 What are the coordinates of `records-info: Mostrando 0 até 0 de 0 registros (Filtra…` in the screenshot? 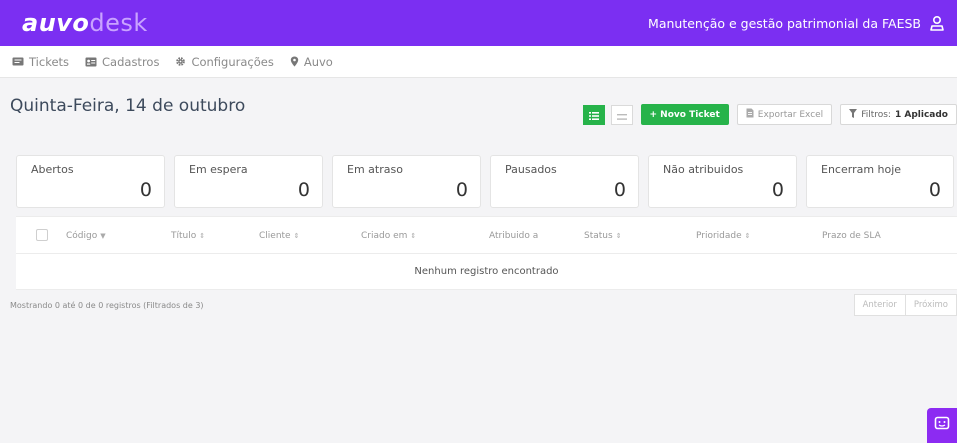 It's located at (107, 305).